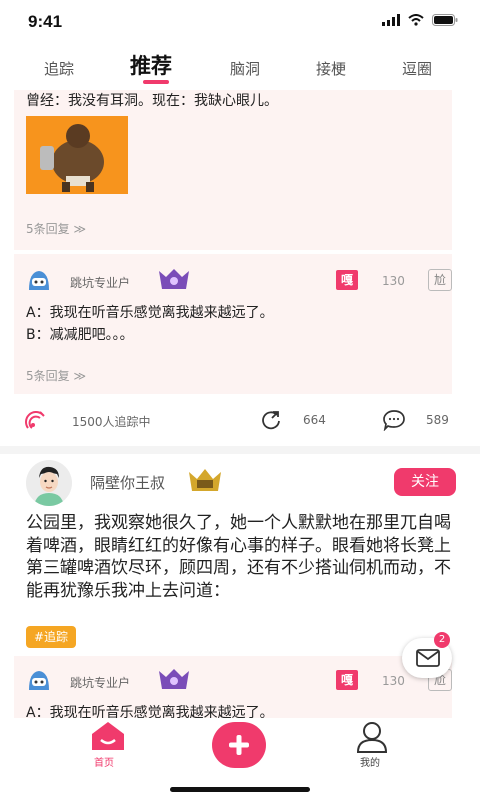 The height and width of the screenshot is (800, 480). What do you see at coordinates (442, 640) in the screenshot?
I see `message-badge: 2` at bounding box center [442, 640].